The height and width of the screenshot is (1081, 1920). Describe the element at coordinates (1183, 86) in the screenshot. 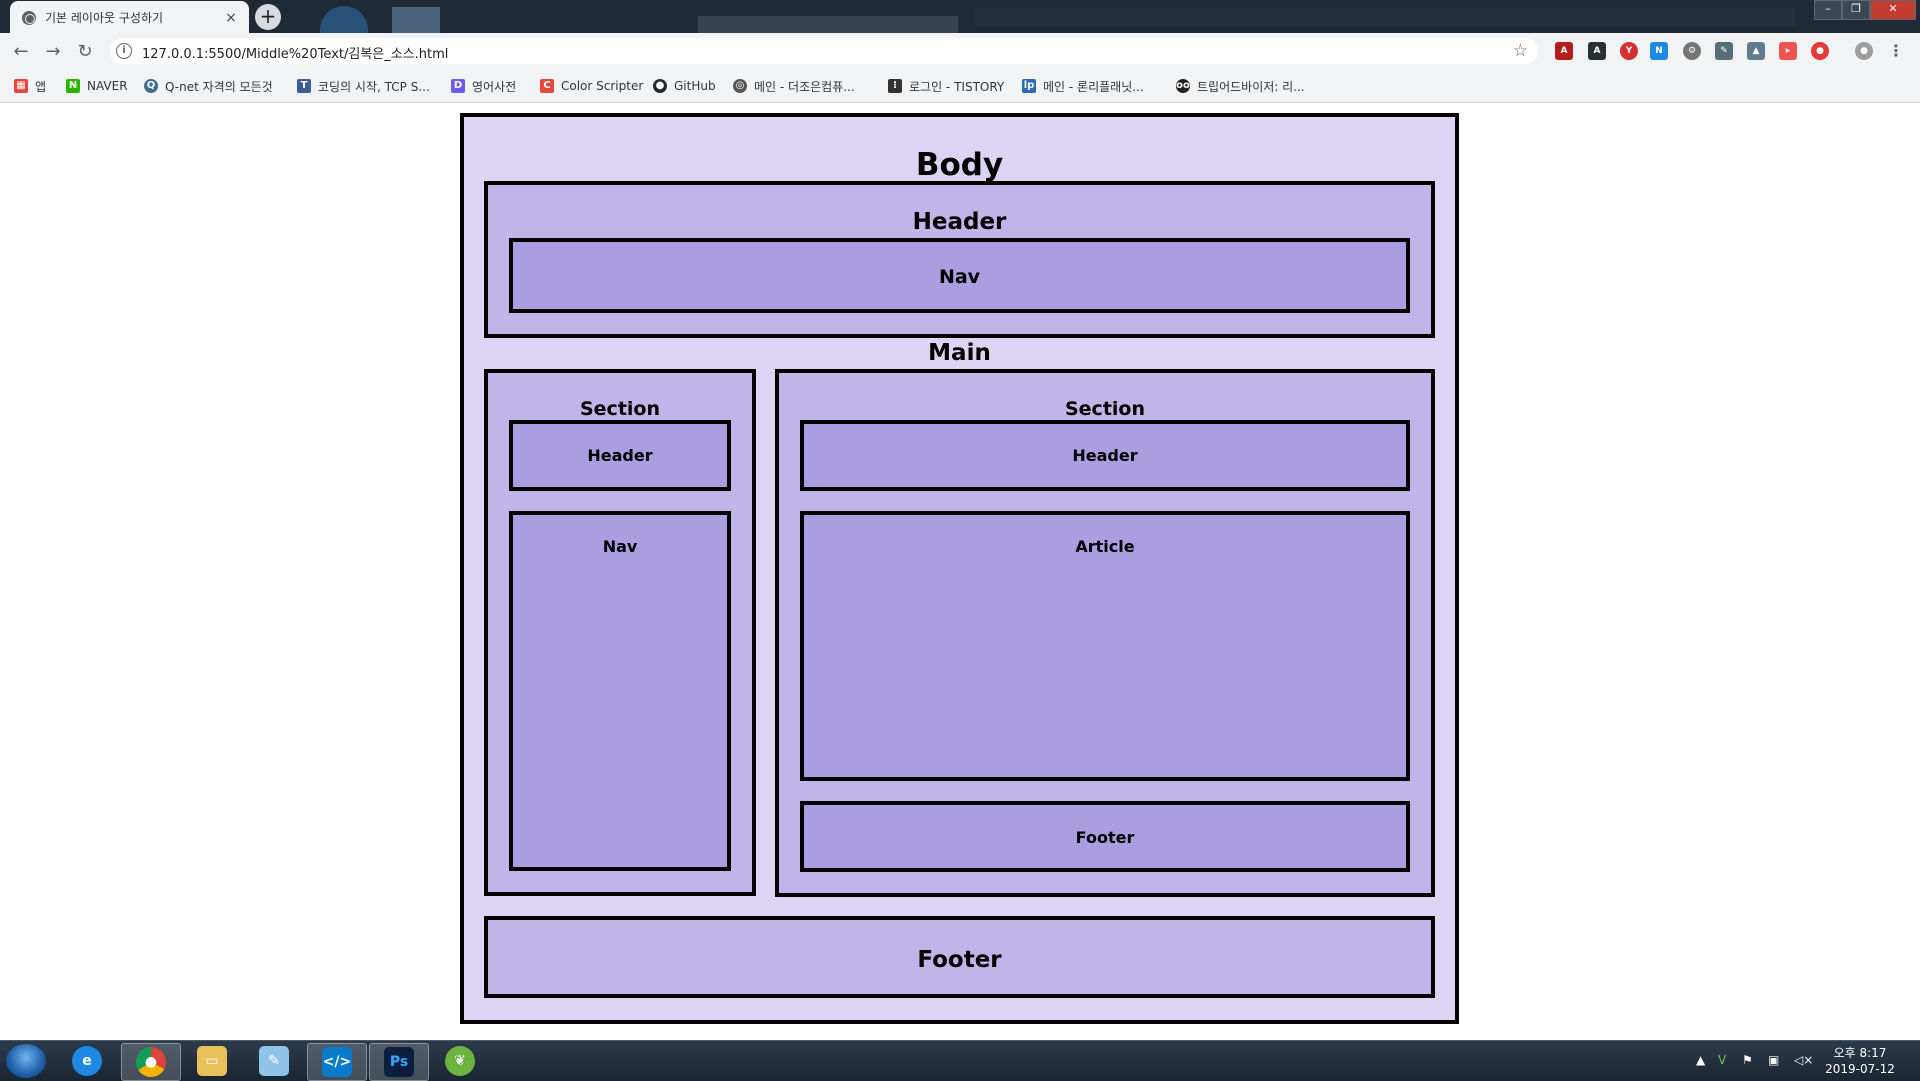

I see `tripadvisor-icon: oo` at that location.